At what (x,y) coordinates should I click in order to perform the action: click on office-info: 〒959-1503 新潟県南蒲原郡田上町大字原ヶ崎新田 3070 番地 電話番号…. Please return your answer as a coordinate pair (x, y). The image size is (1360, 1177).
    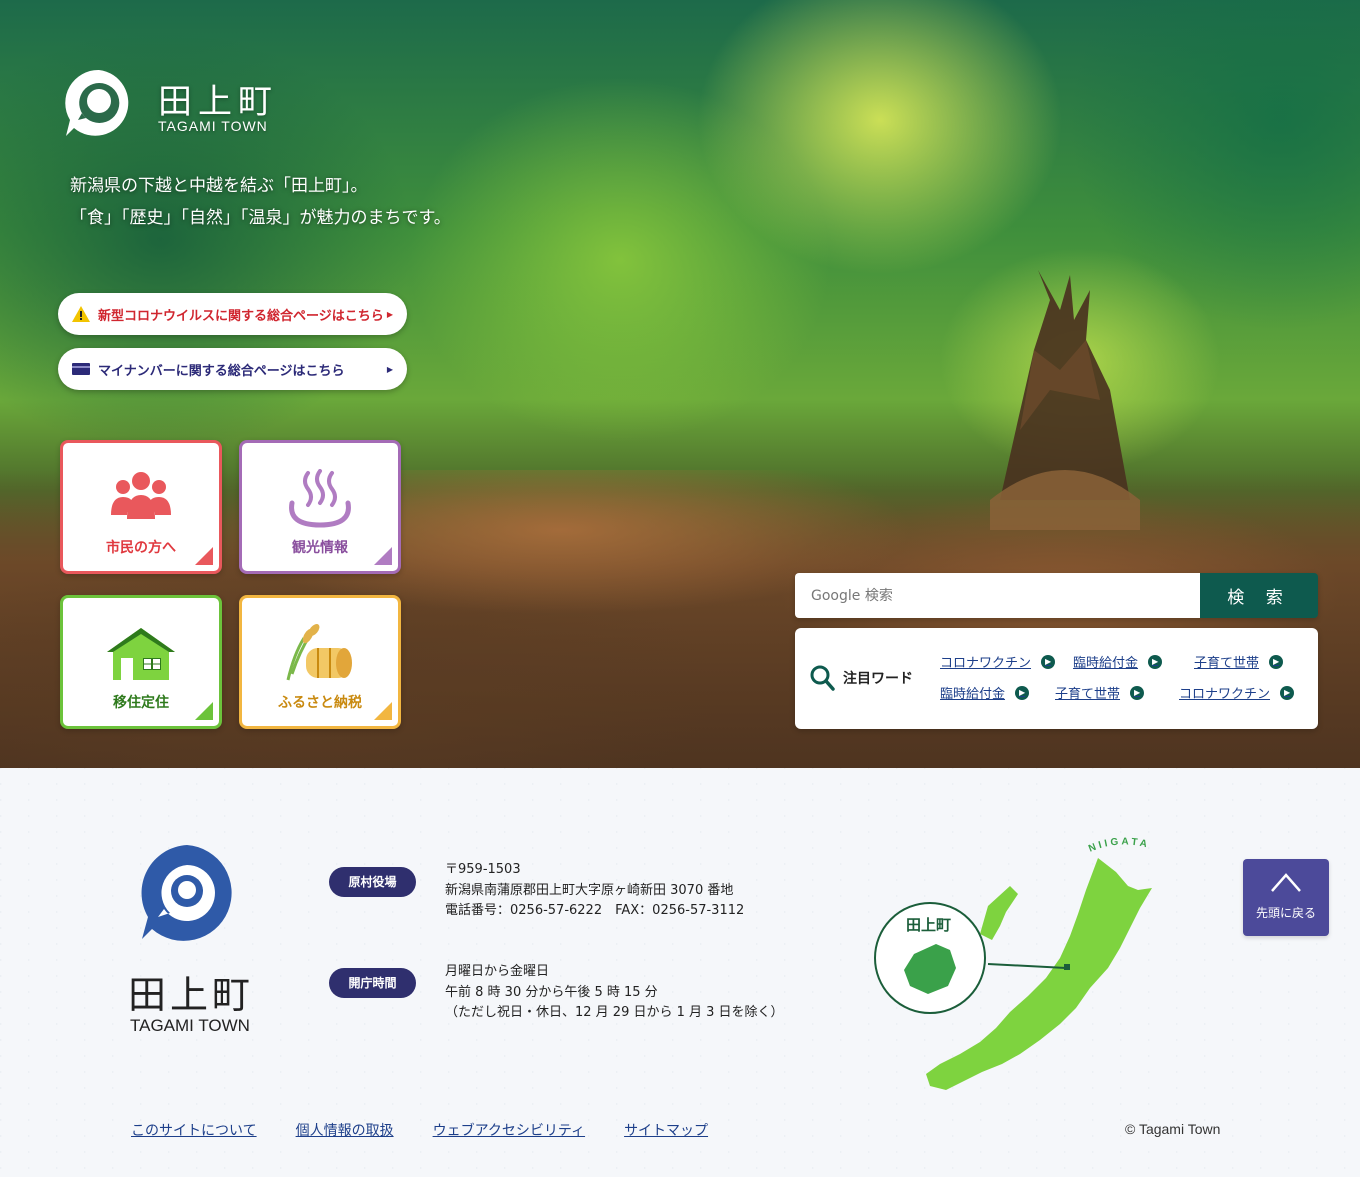
    Looking at the image, I should click on (594, 891).